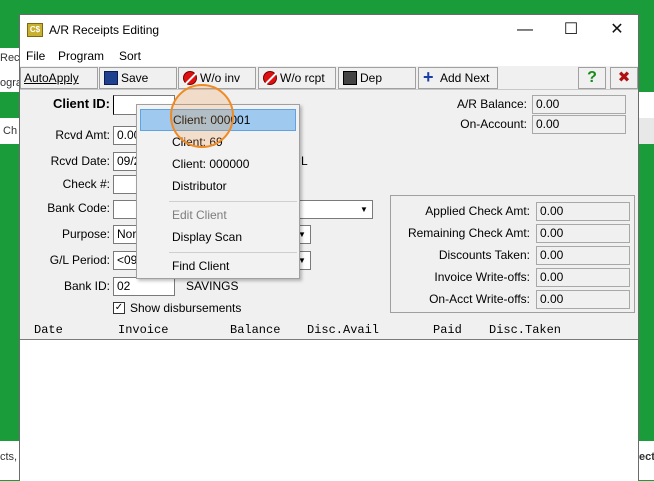  What do you see at coordinates (343, 330) in the screenshot?
I see `column-disc-avail: Disc.Avail` at bounding box center [343, 330].